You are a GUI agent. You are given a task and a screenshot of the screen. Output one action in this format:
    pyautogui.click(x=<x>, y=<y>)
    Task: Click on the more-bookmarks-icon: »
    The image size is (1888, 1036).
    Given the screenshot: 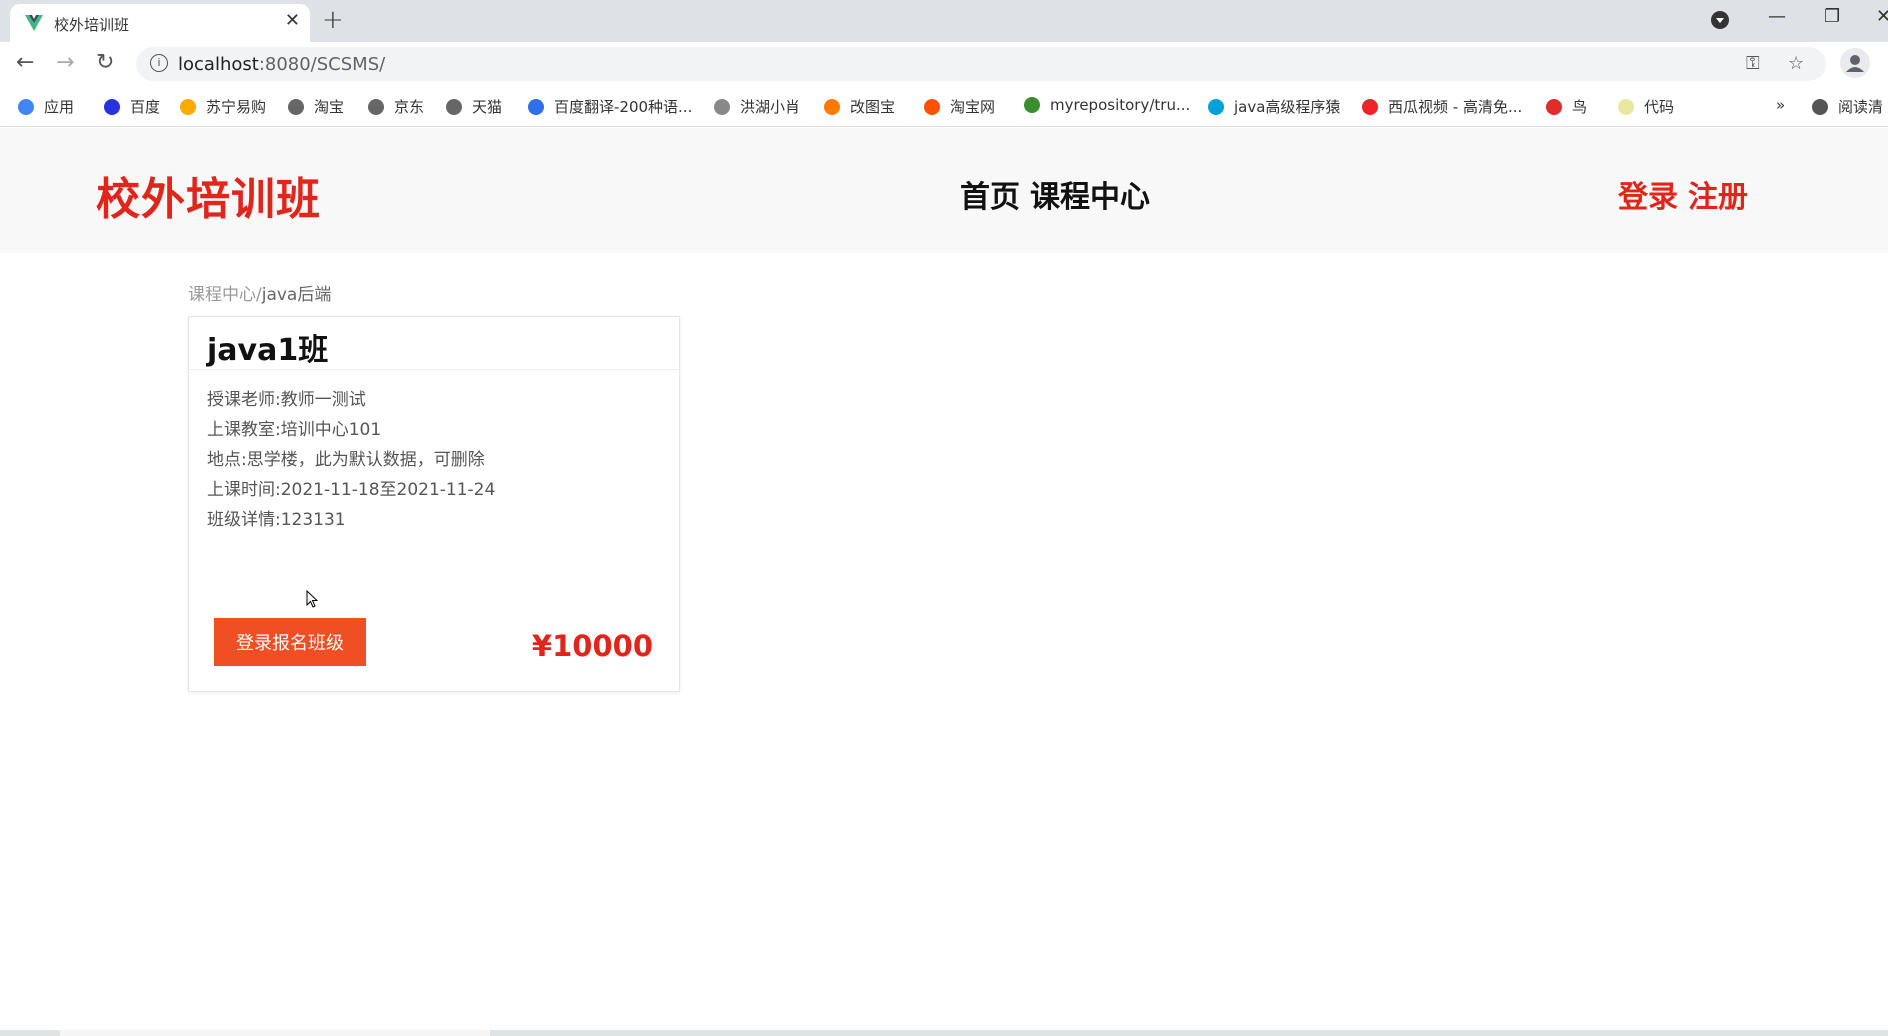 What is the action you would take?
    pyautogui.click(x=1780, y=105)
    